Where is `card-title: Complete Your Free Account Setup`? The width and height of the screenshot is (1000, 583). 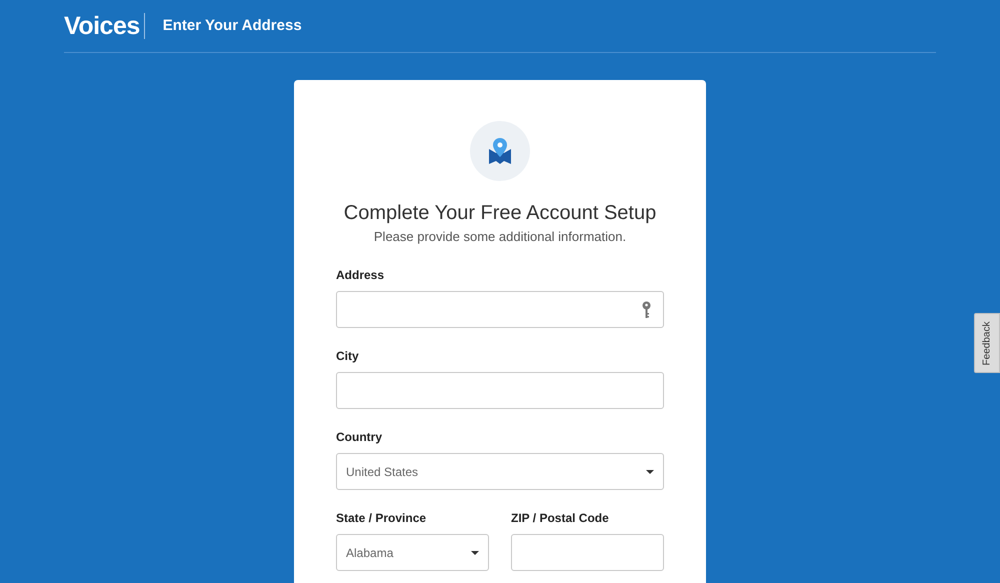 card-title: Complete Your Free Account Setup is located at coordinates (500, 213).